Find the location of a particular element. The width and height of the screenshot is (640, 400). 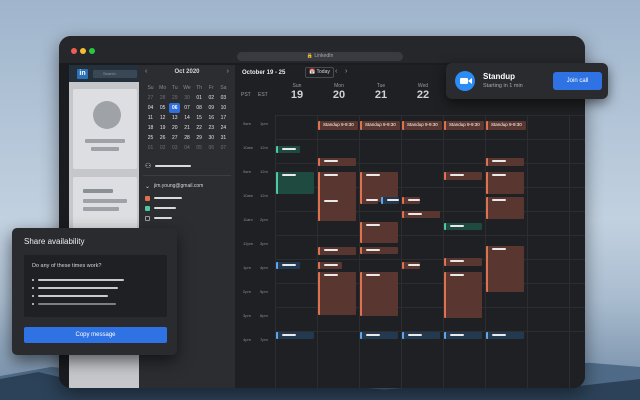

mini-calendar-day: 24 is located at coordinates (223, 128).